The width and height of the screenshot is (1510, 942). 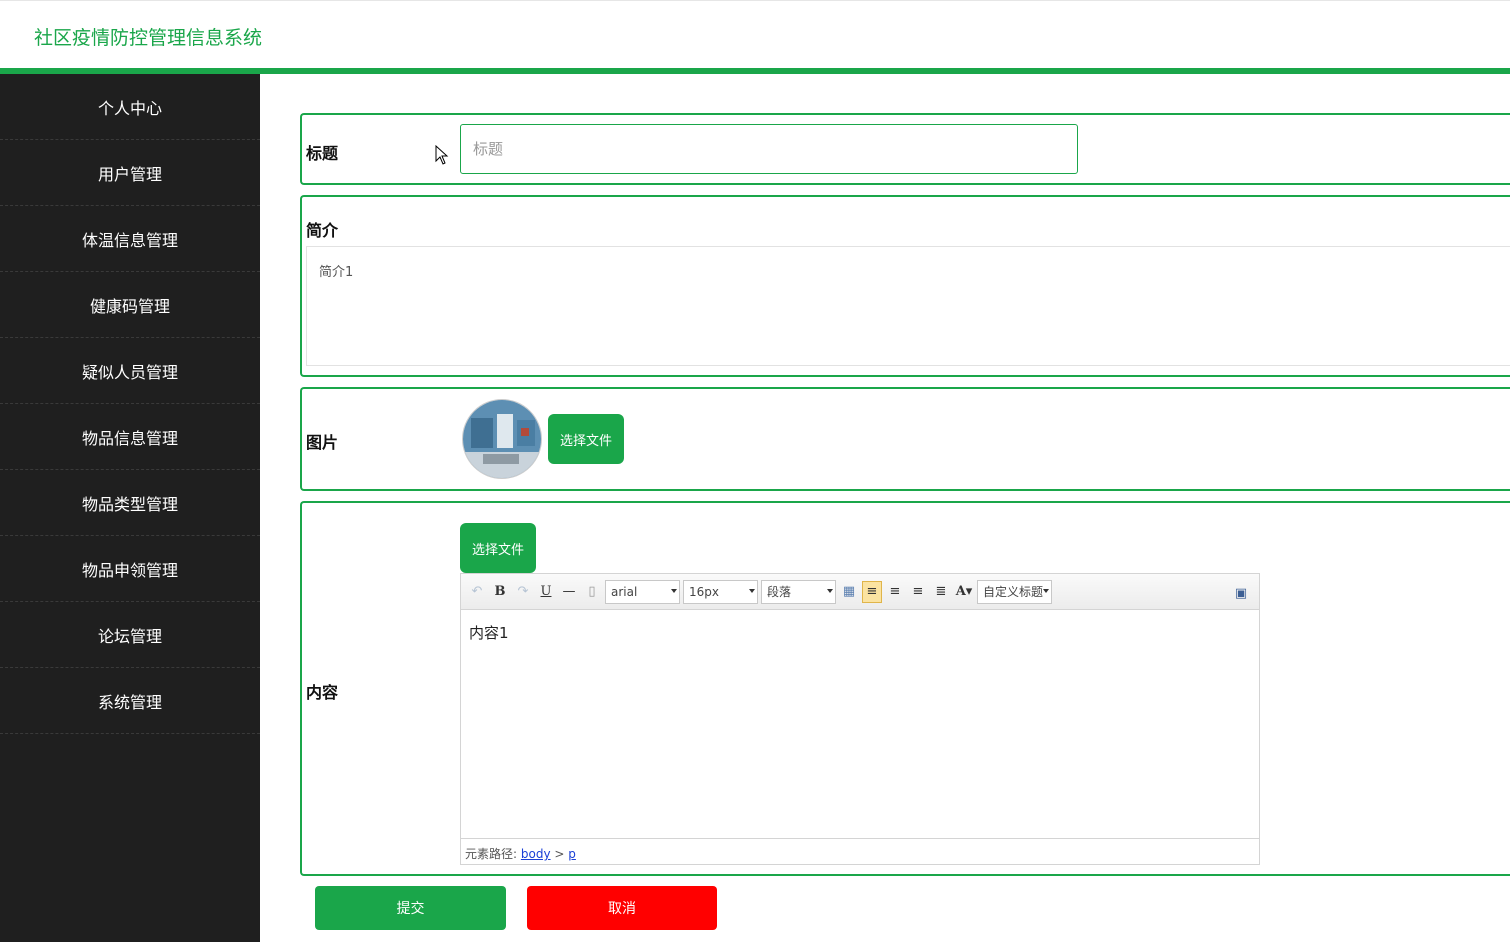 I want to click on sidebar-item-user-management: 用户管理, so click(x=130, y=173).